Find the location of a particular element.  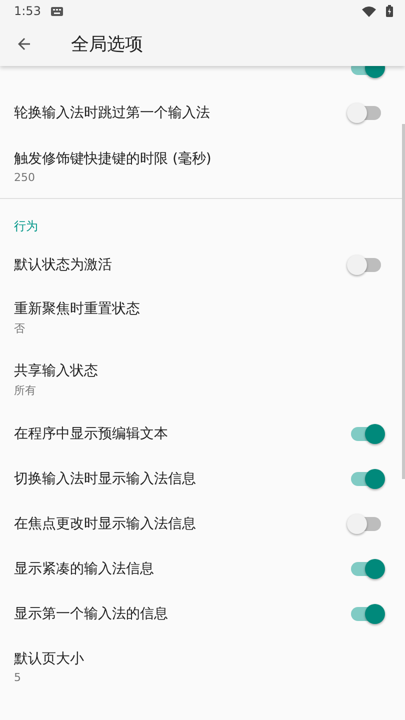

screen-title: 全局选项 is located at coordinates (107, 44).